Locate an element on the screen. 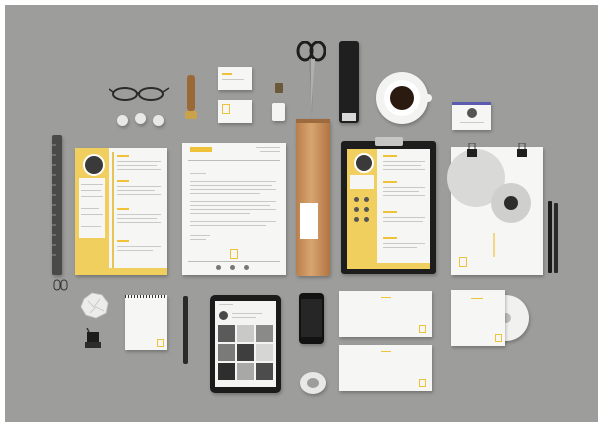  eyeglasses is located at coordinates (139, 94).